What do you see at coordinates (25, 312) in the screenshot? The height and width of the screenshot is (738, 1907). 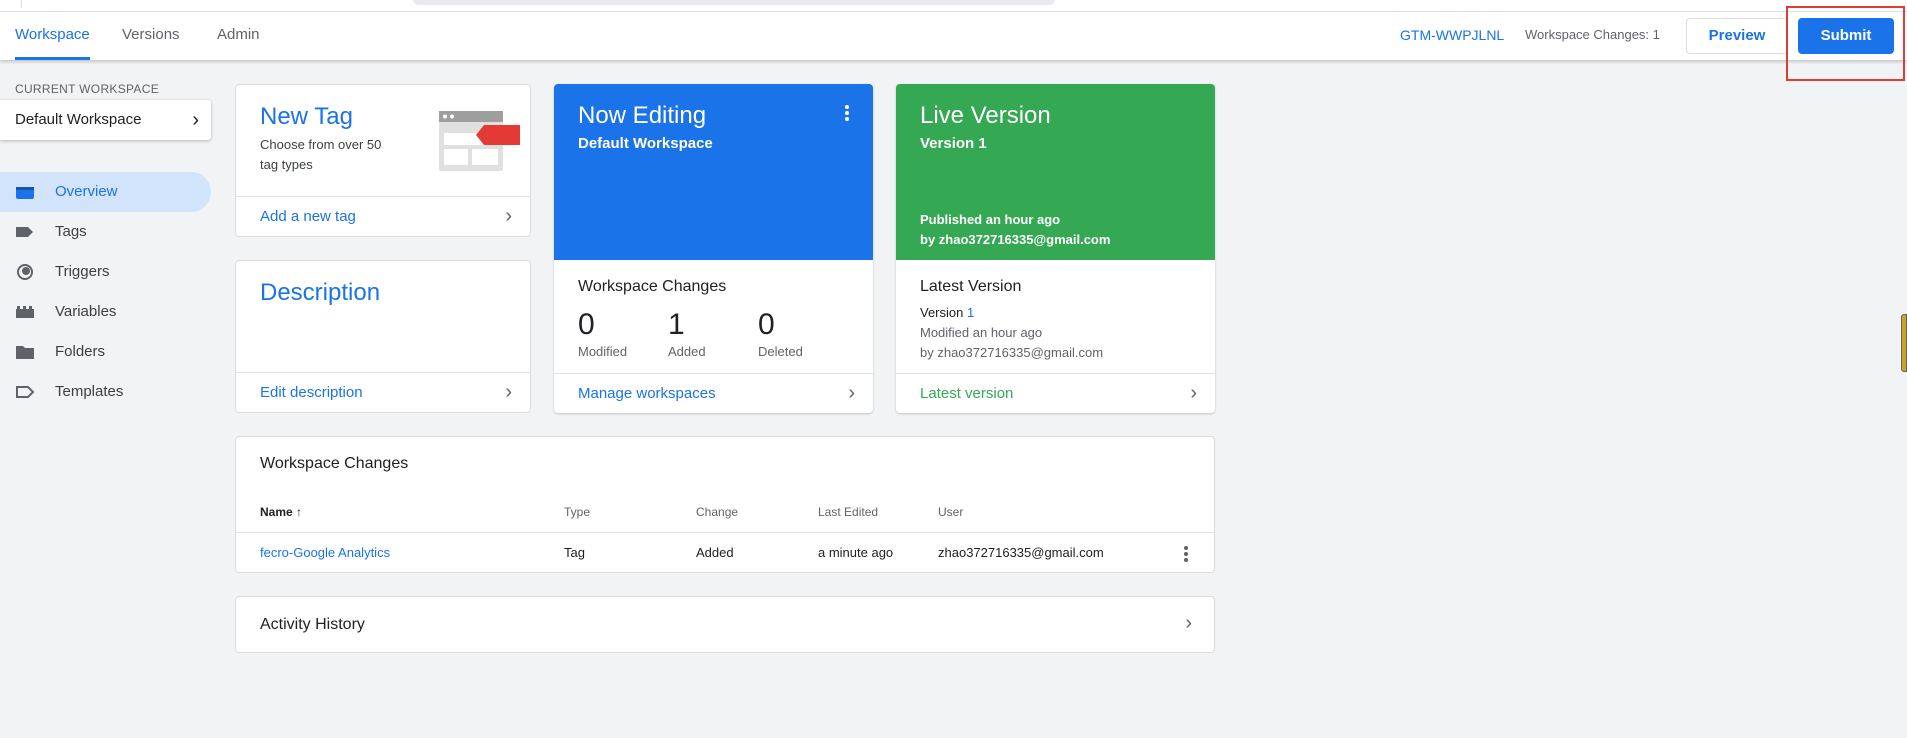 I see `variables-icon` at bounding box center [25, 312].